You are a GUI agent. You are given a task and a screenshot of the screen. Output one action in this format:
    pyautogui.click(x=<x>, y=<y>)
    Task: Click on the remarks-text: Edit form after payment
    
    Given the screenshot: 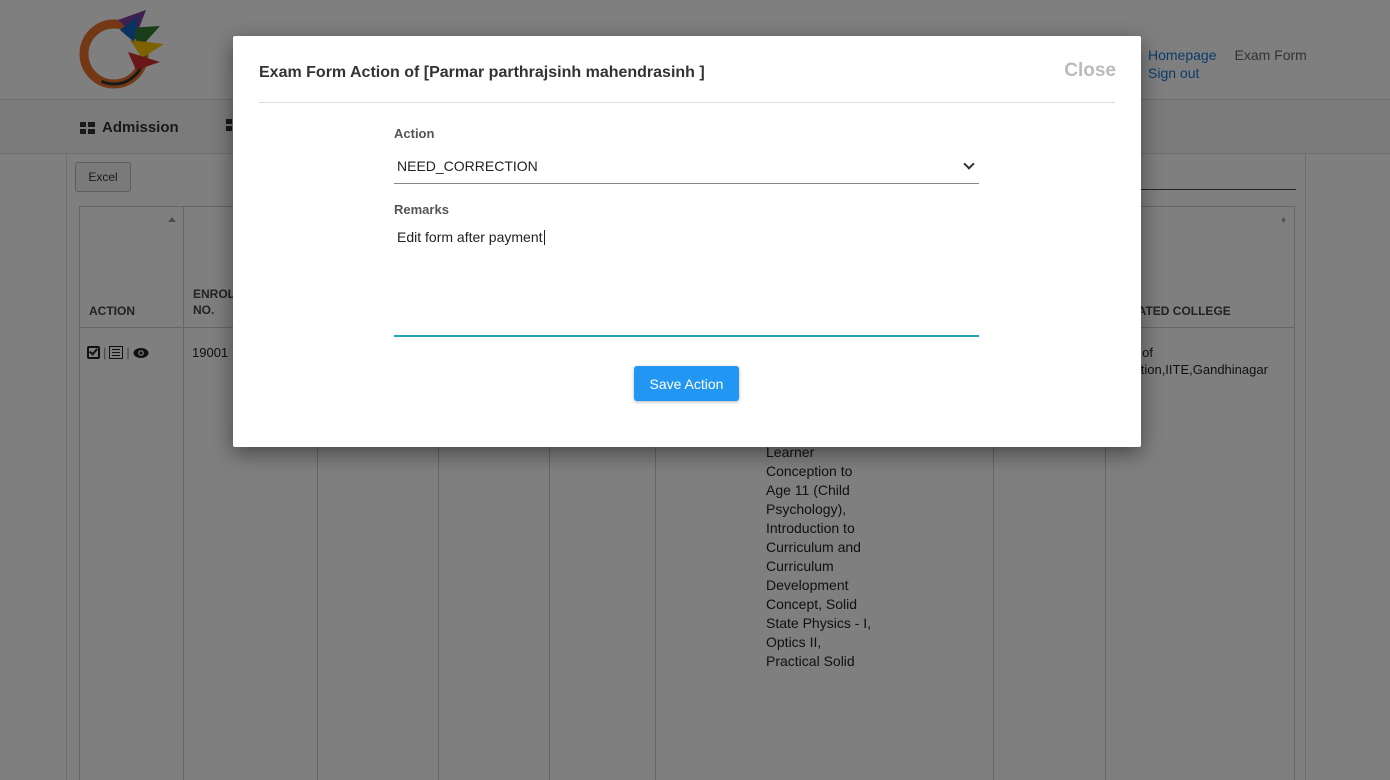 What is the action you would take?
    pyautogui.click(x=470, y=237)
    